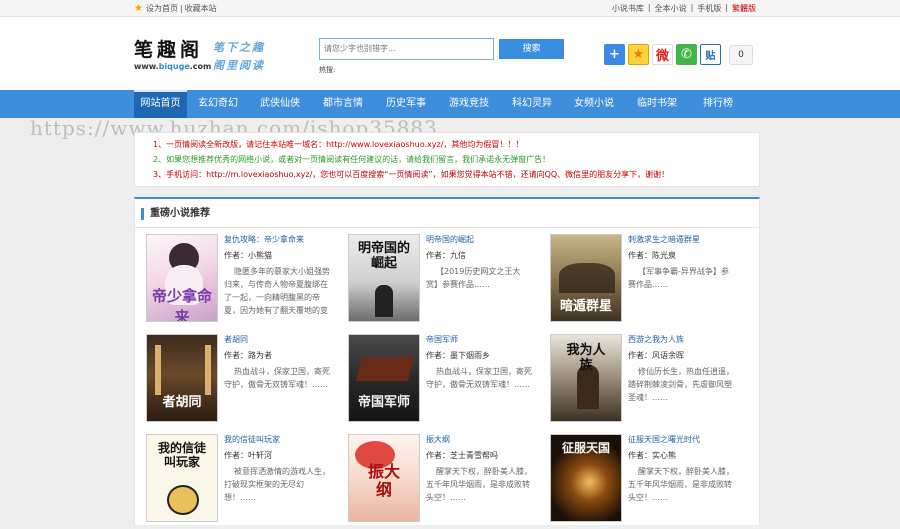 This screenshot has width=900, height=529. I want to click on top-link-traditional: 繁體版, so click(744, 8).